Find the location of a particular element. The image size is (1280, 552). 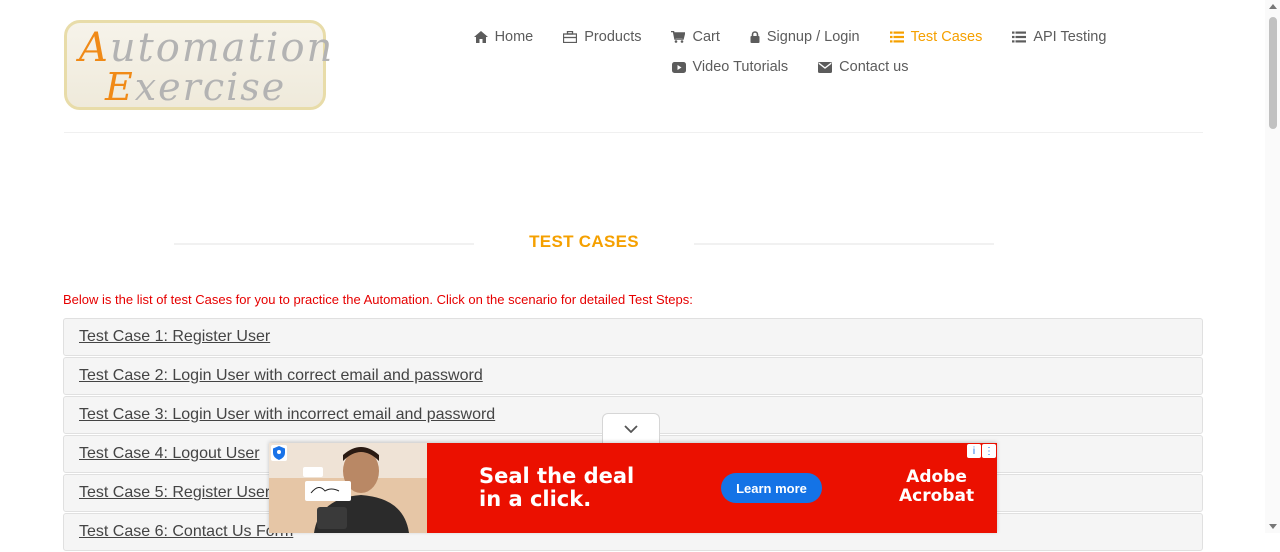

ad-photo is located at coordinates (348, 488).